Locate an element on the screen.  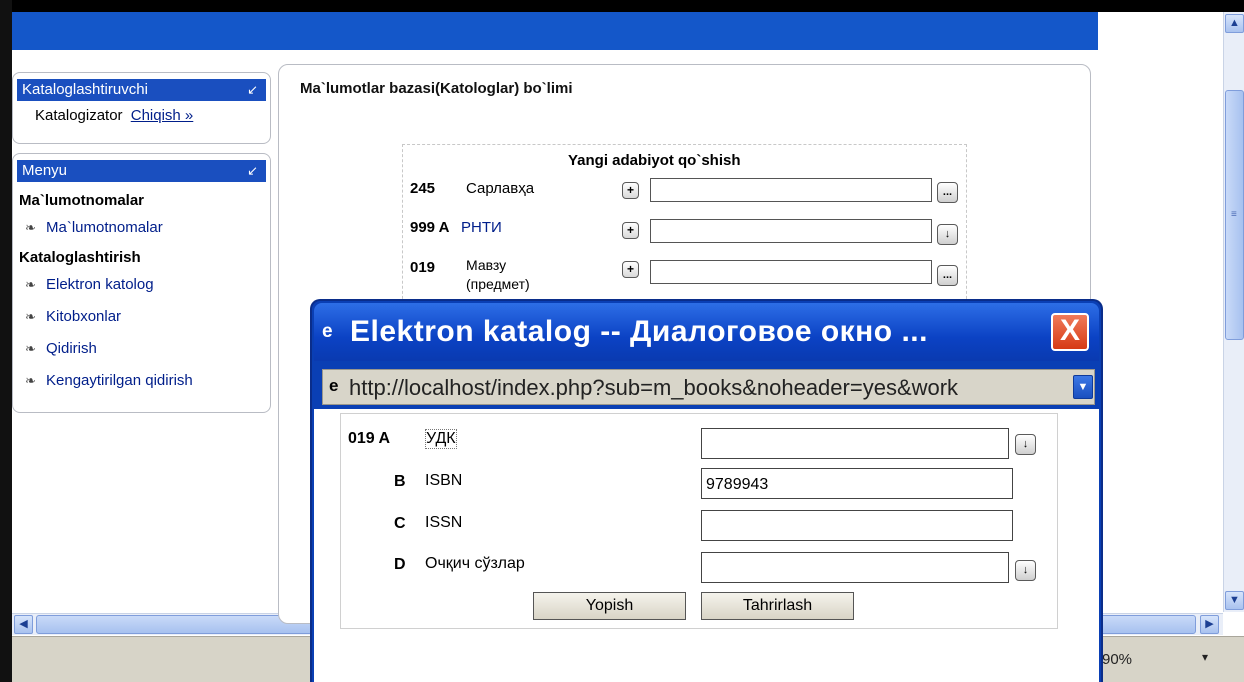
issn-input is located at coordinates (857, 525).